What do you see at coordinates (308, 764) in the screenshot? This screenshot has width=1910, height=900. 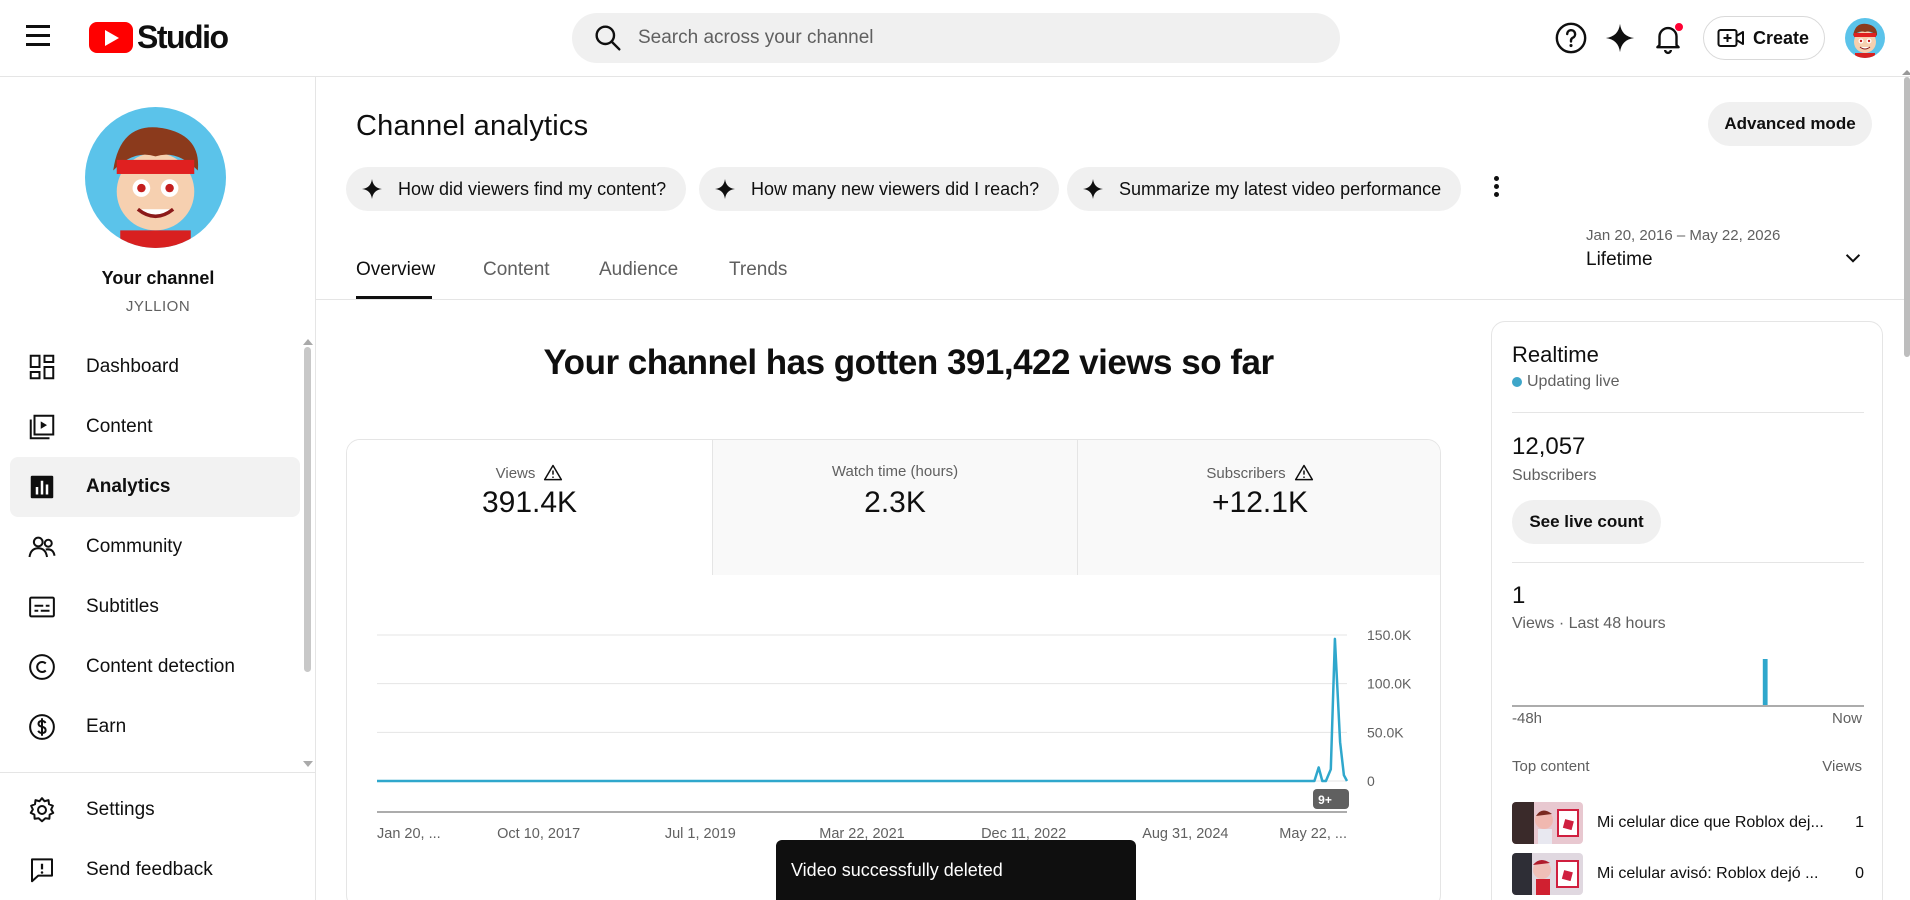 I see `sidebar-scroll-down` at bounding box center [308, 764].